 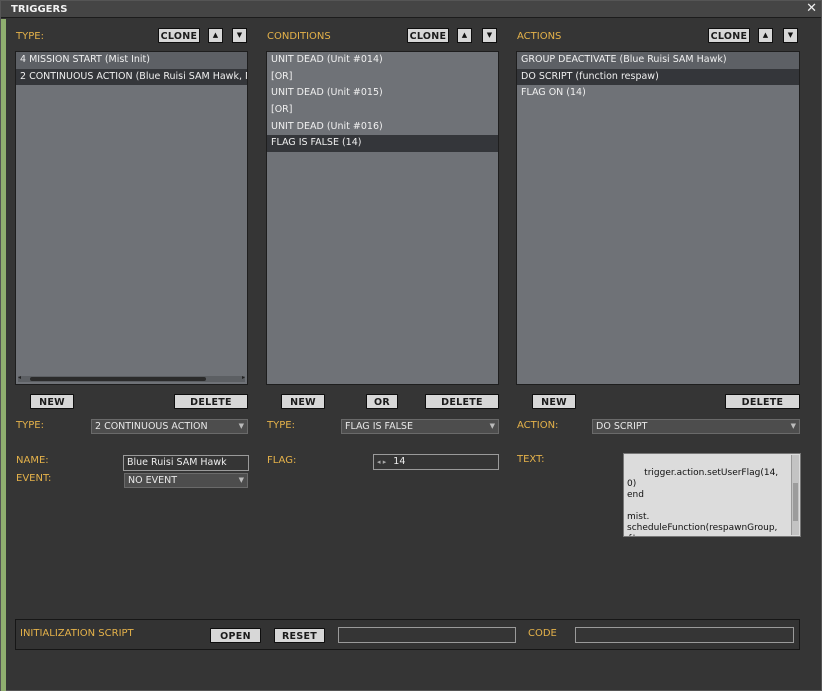 I want to click on condition-list-item: UNIT DEAD (Unit #014), so click(x=382, y=60).